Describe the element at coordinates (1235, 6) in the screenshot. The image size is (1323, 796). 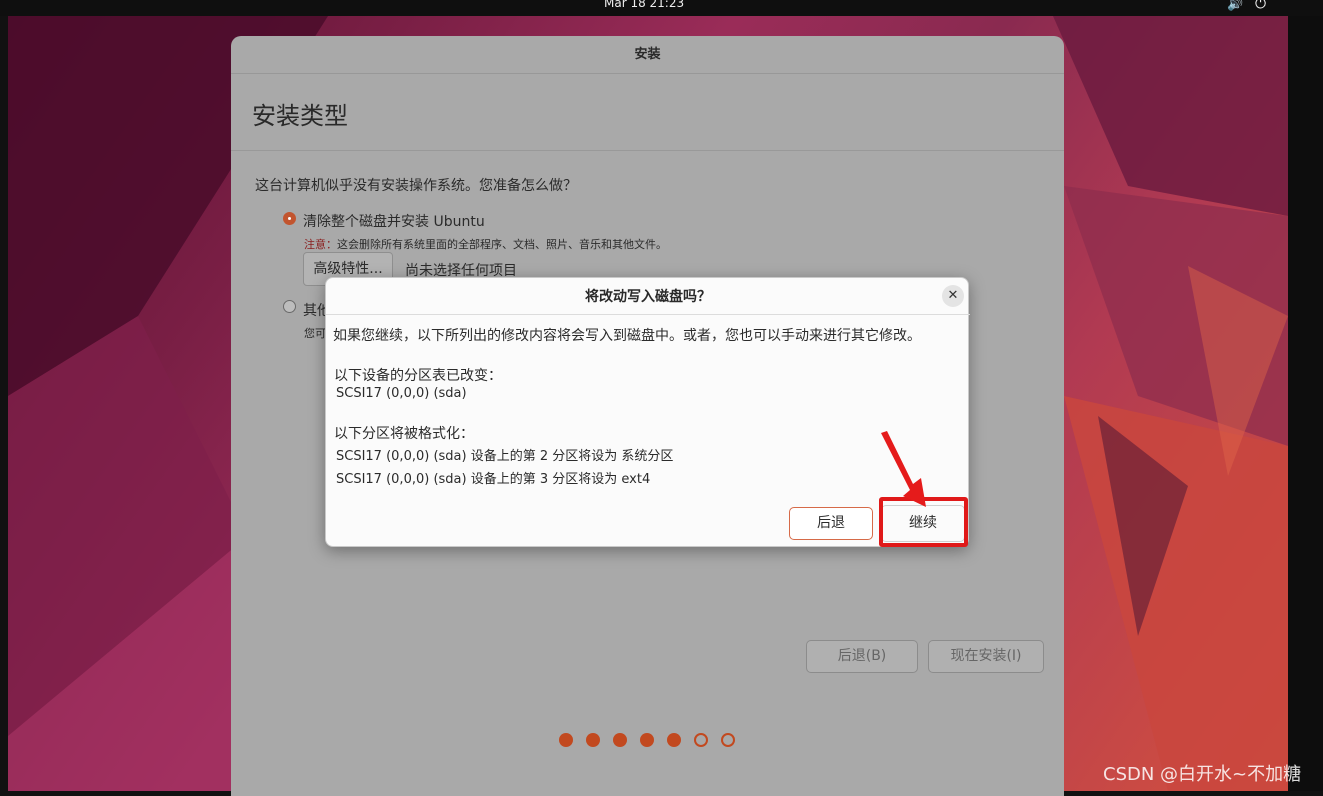
I see `volume-icon: 🔊` at that location.